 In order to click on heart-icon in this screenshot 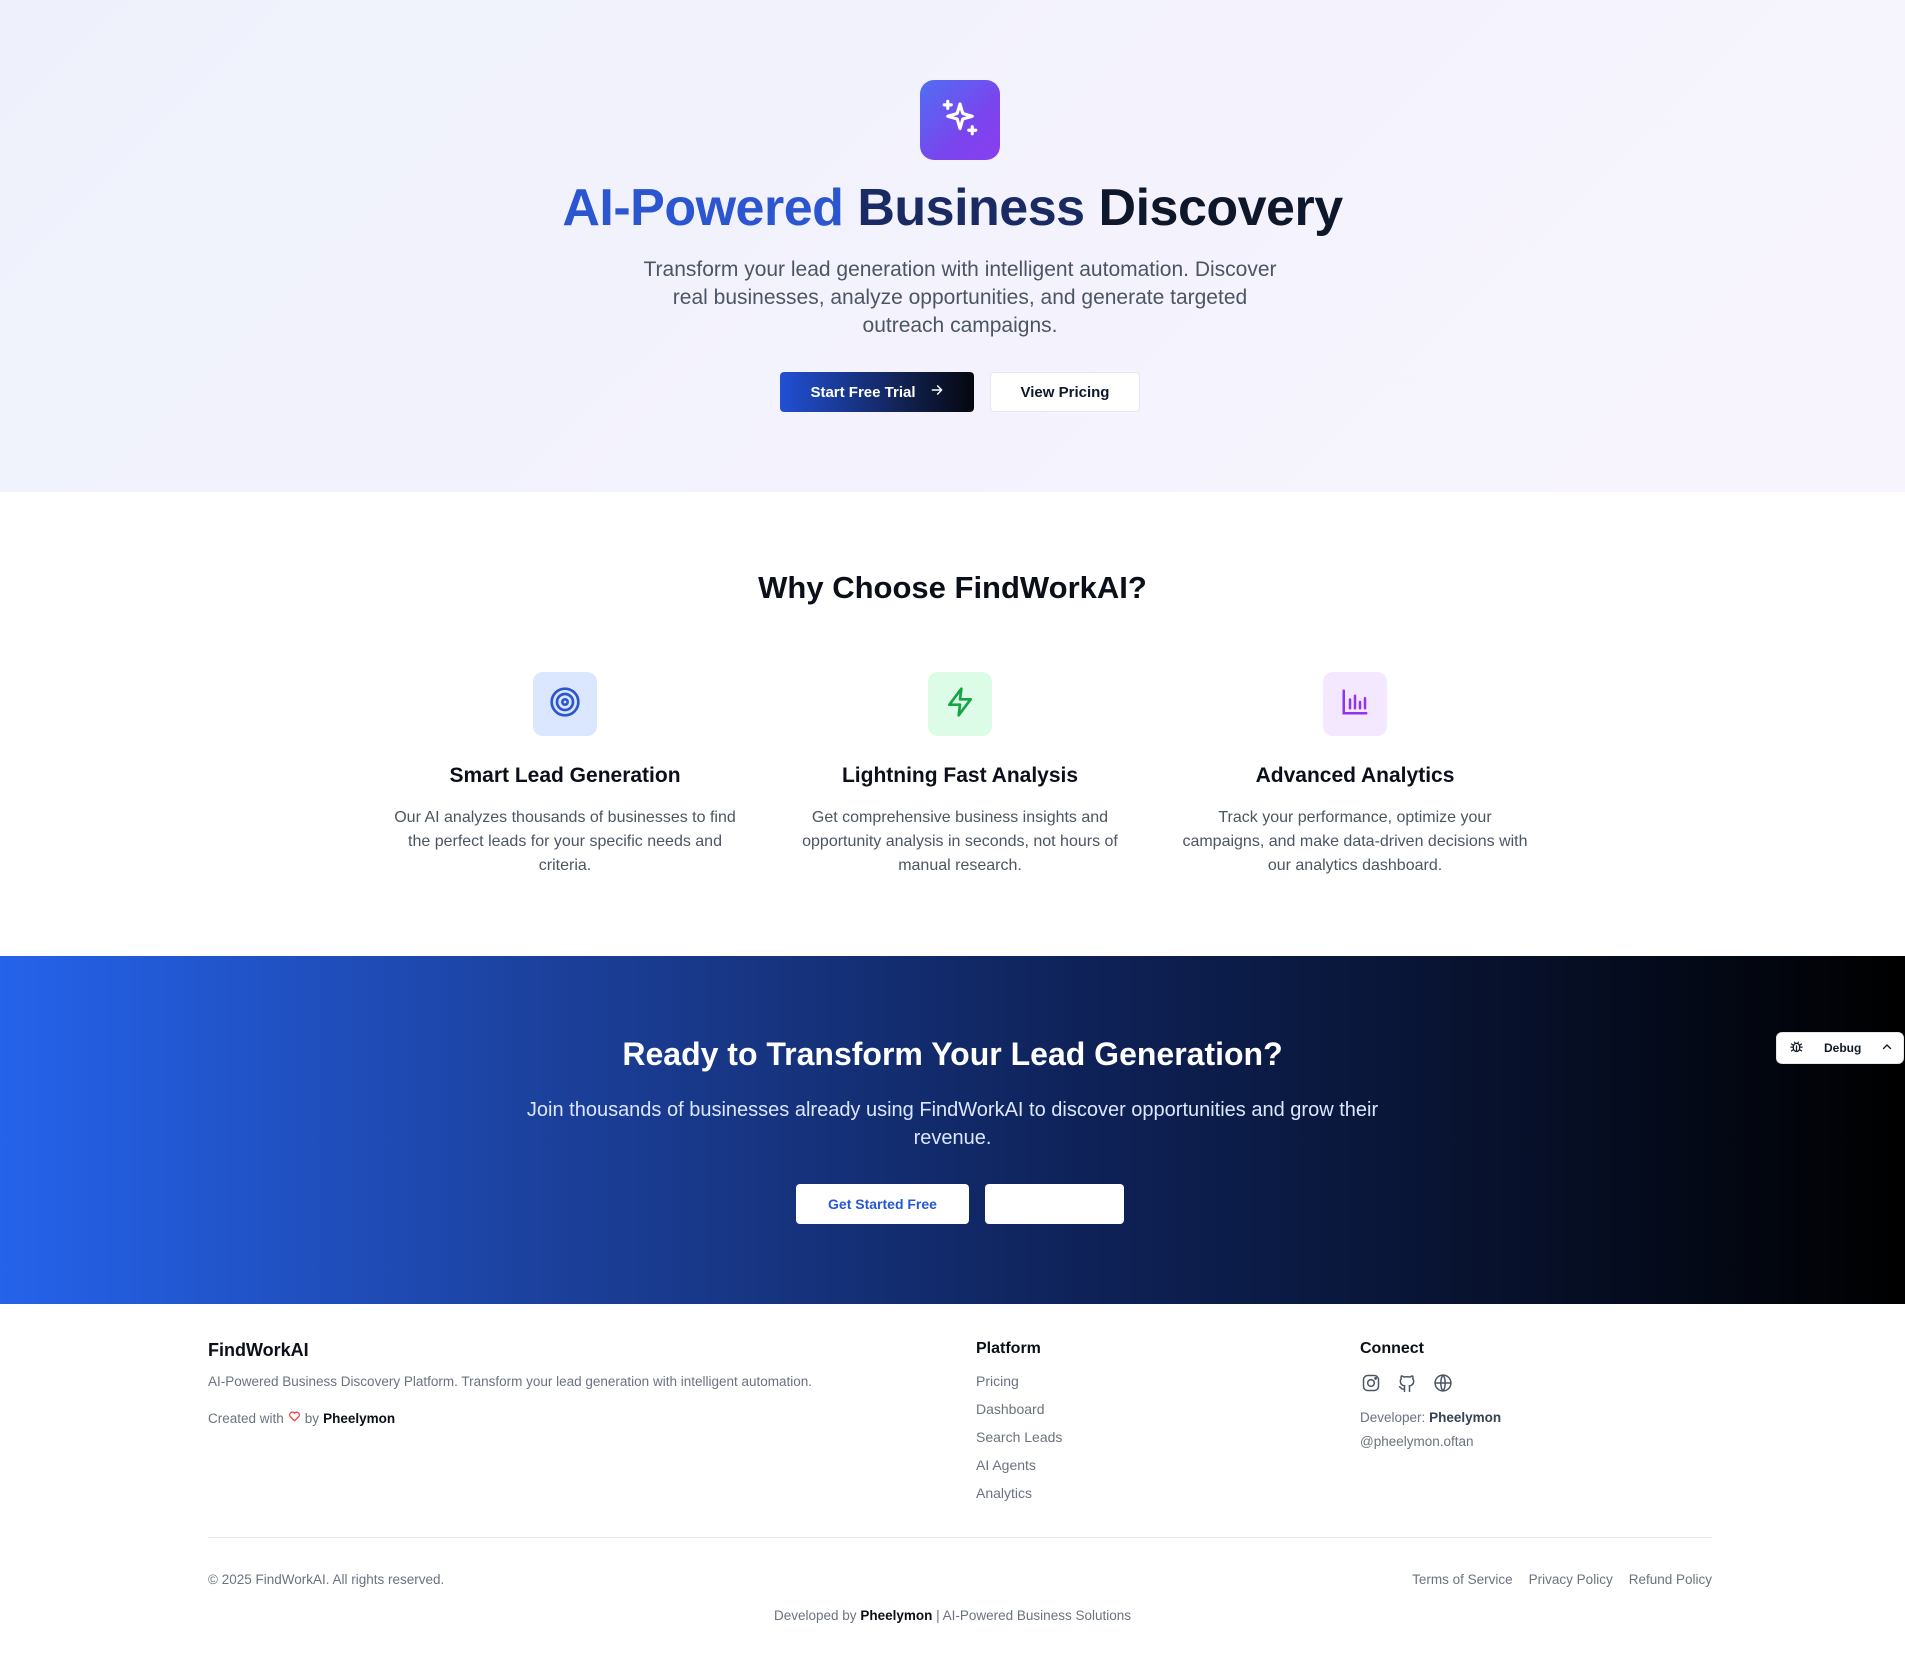, I will do `click(294, 1418)`.